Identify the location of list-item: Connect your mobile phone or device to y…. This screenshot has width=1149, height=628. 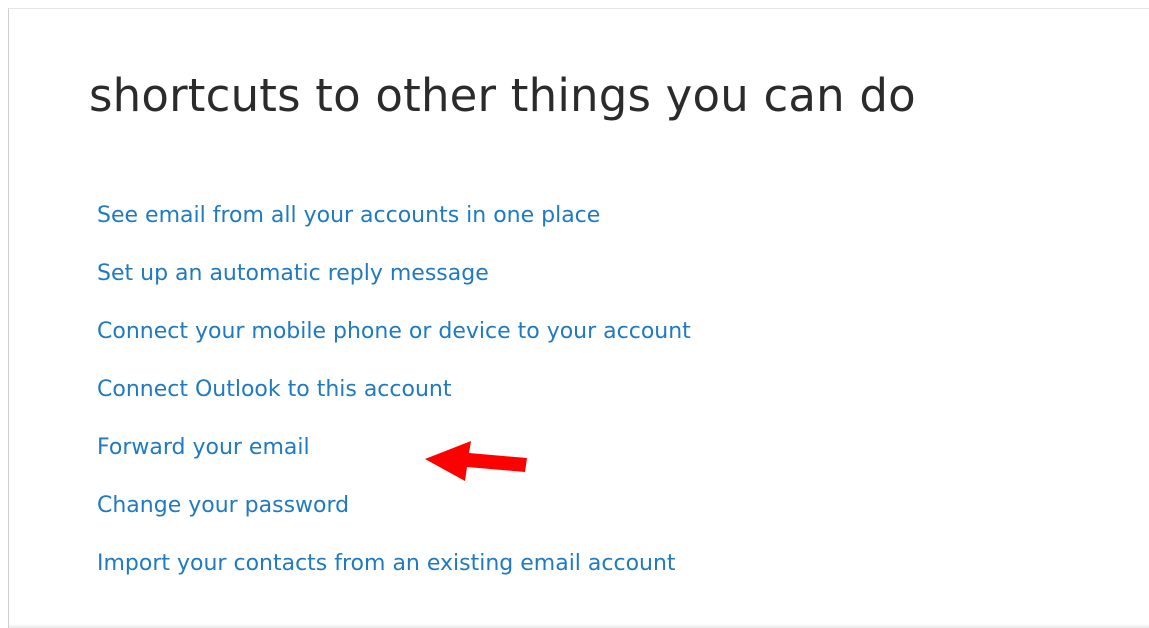
(394, 342).